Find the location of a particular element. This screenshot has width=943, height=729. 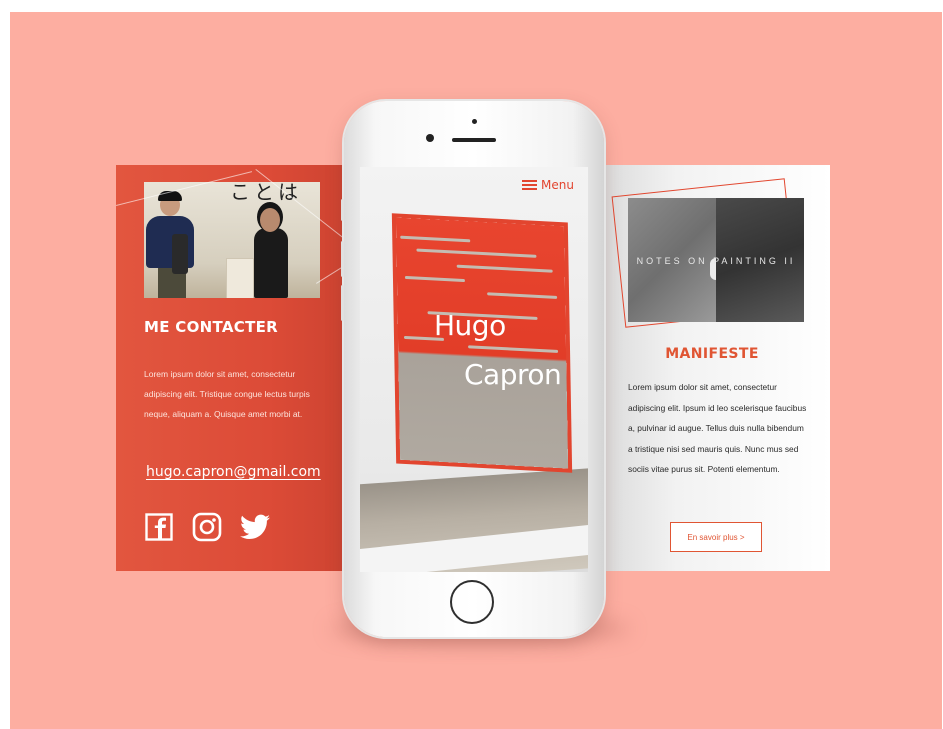

photo-sign-text: ことは is located at coordinates (266, 193).